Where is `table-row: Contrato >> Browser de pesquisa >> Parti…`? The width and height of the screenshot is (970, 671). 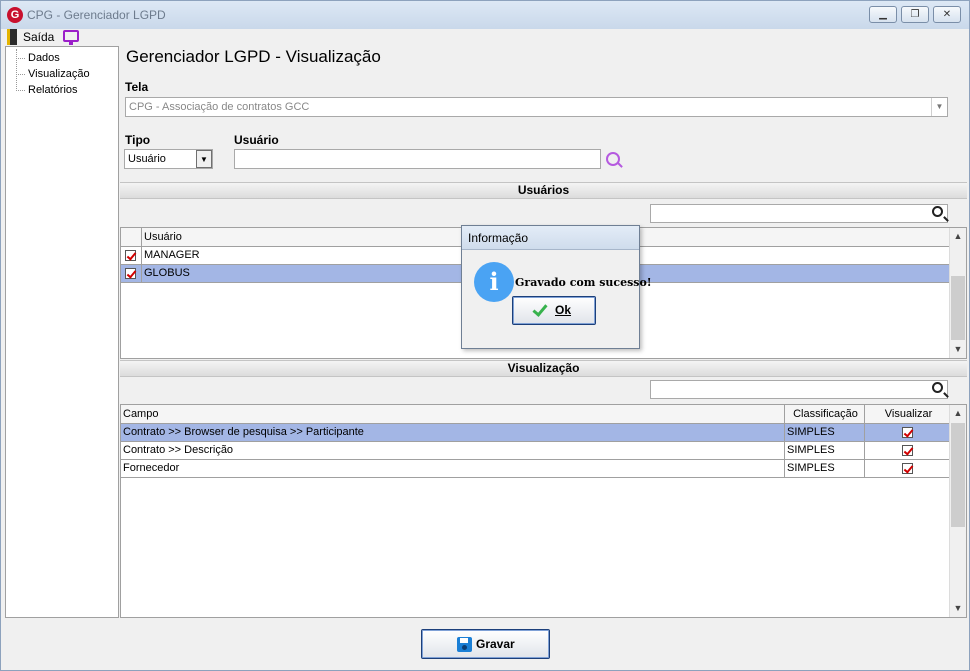 table-row: Contrato >> Browser de pesquisa >> Parti… is located at coordinates (535, 433).